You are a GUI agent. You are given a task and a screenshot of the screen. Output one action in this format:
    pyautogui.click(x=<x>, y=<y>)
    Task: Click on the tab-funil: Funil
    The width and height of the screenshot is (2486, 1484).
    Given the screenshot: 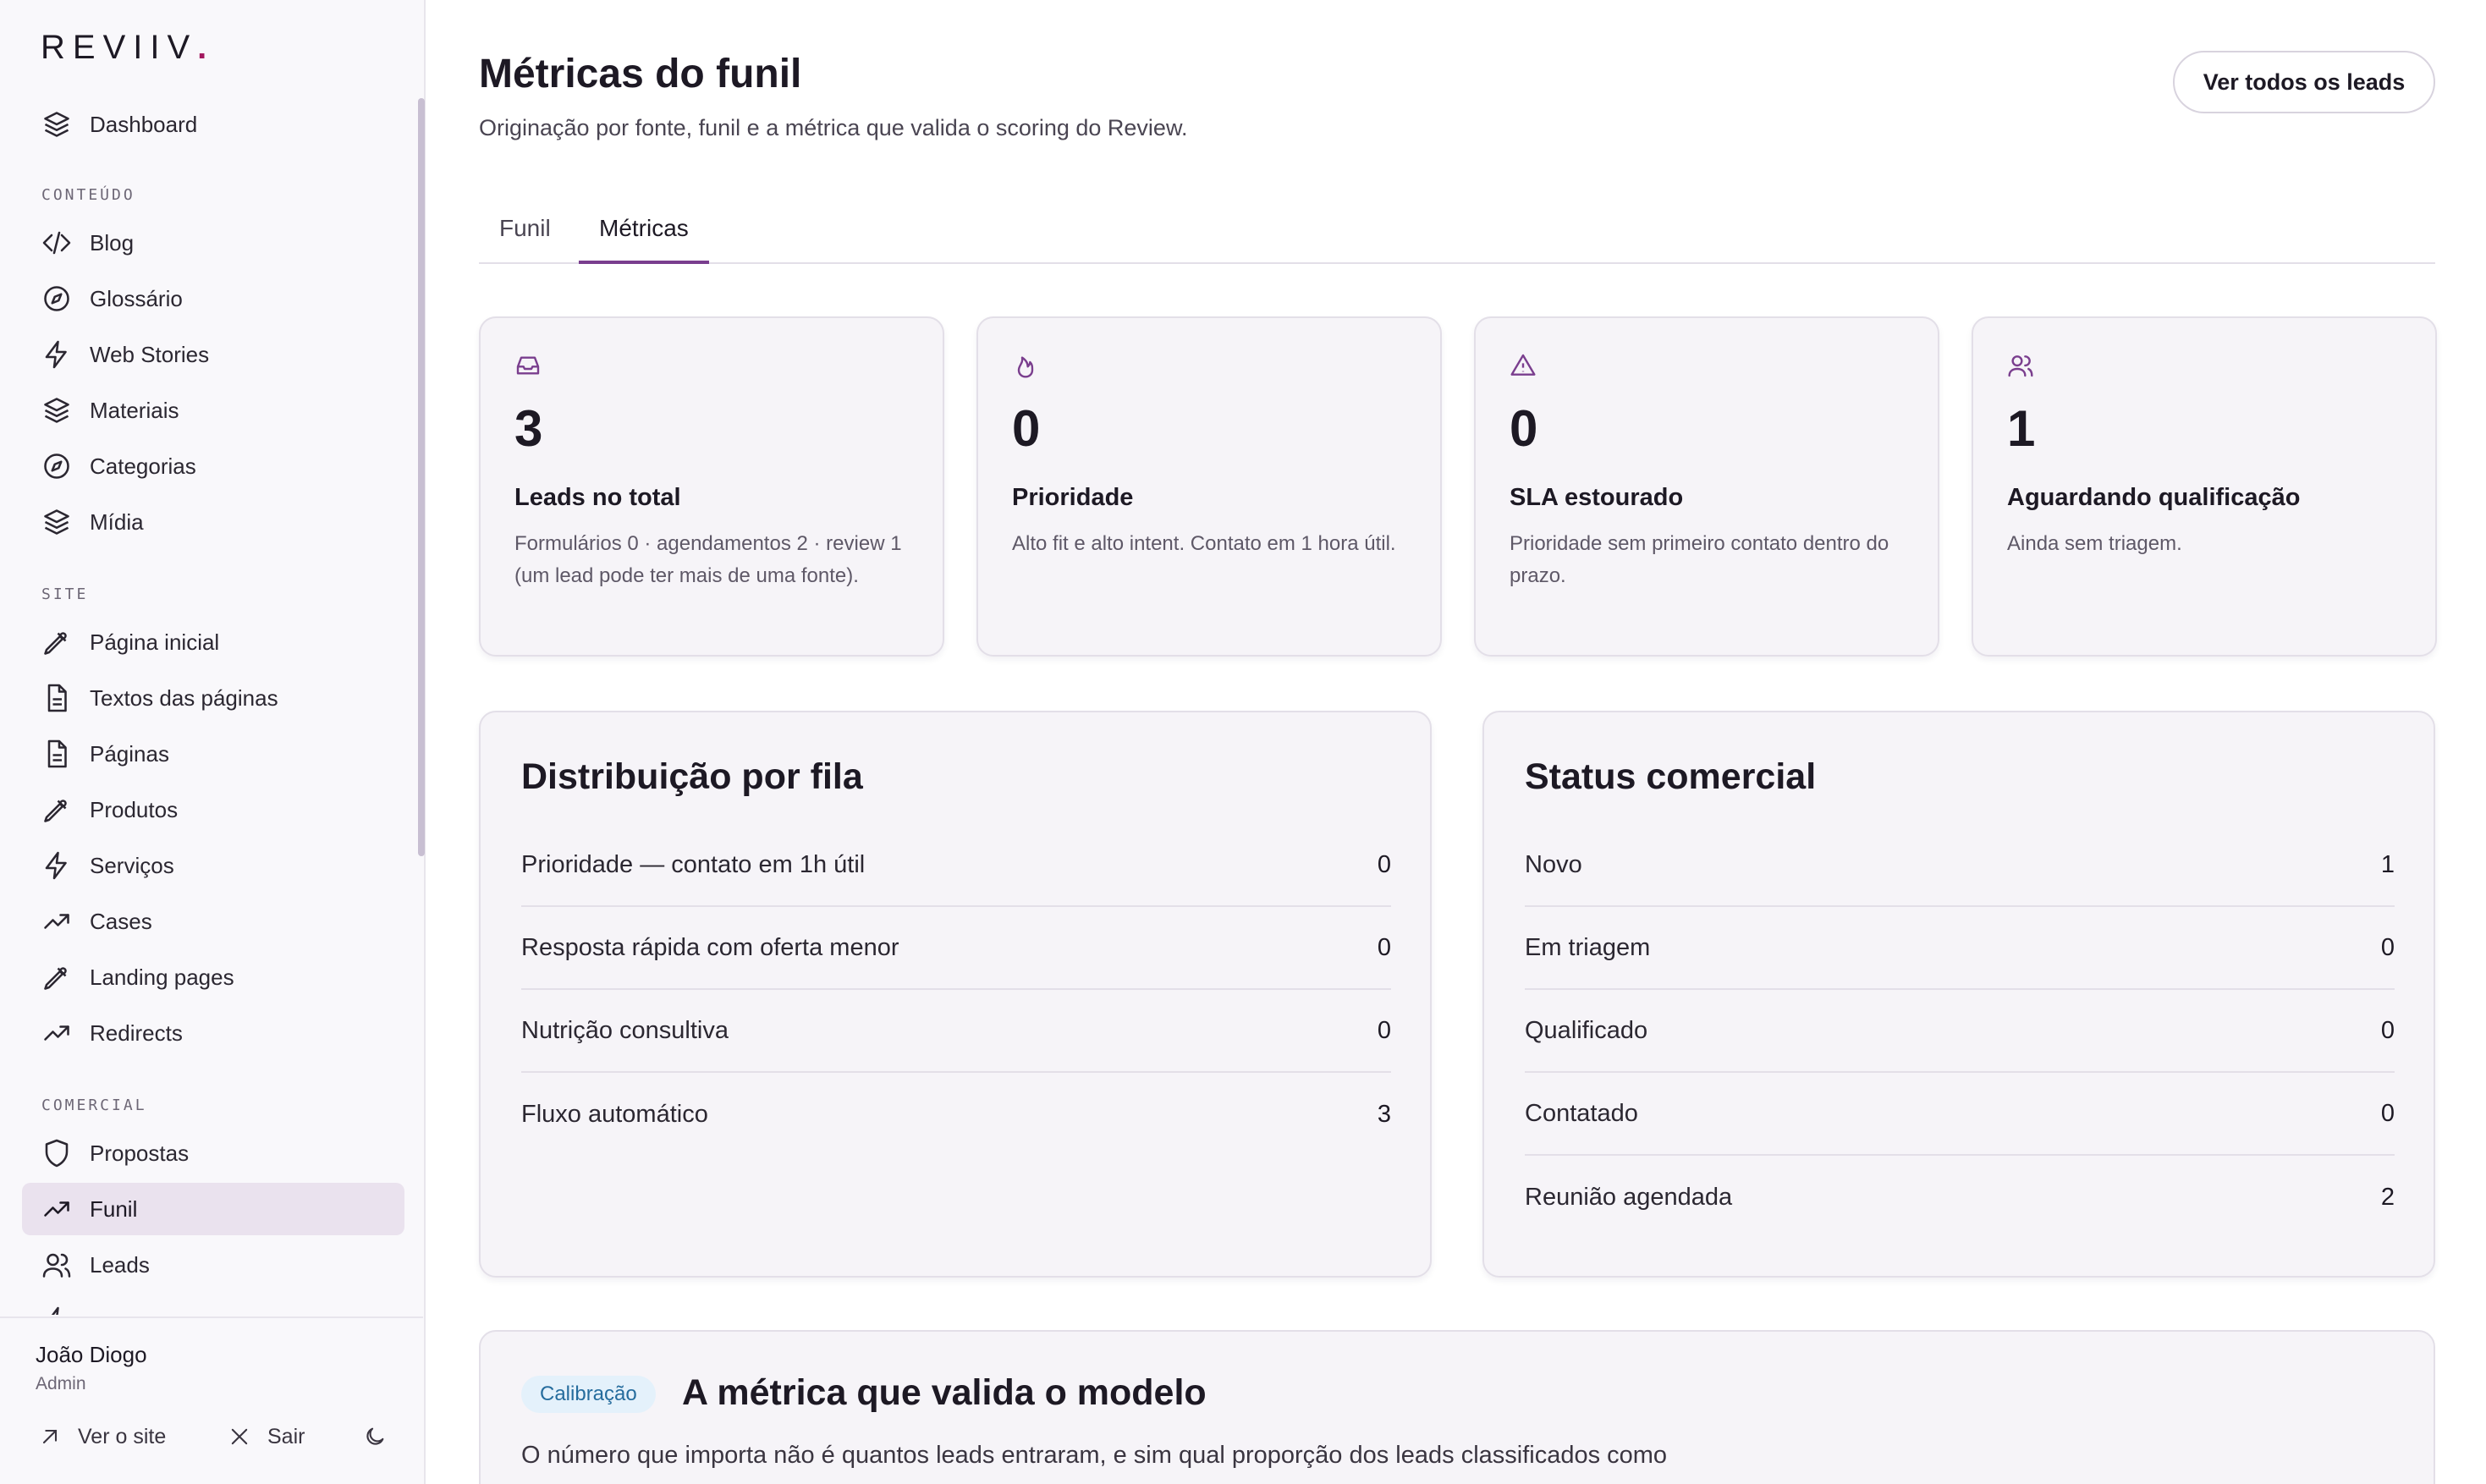 What is the action you would take?
    pyautogui.click(x=525, y=239)
    